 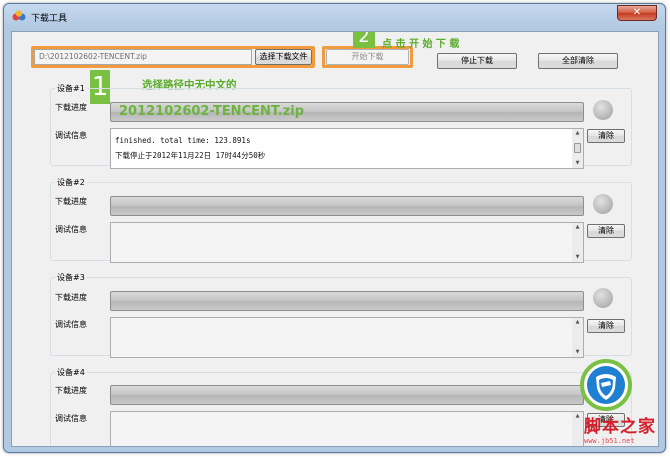 I want to click on log-line: finished. total time: 123.891s, so click(x=183, y=140).